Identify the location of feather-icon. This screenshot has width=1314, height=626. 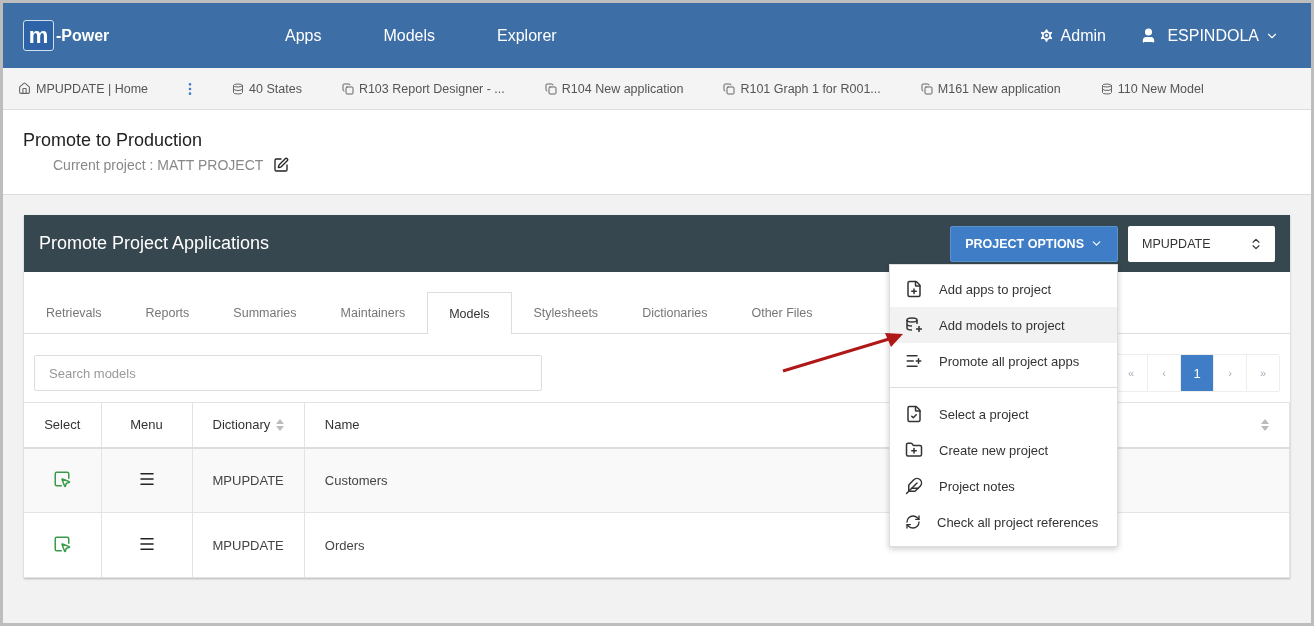
(914, 486).